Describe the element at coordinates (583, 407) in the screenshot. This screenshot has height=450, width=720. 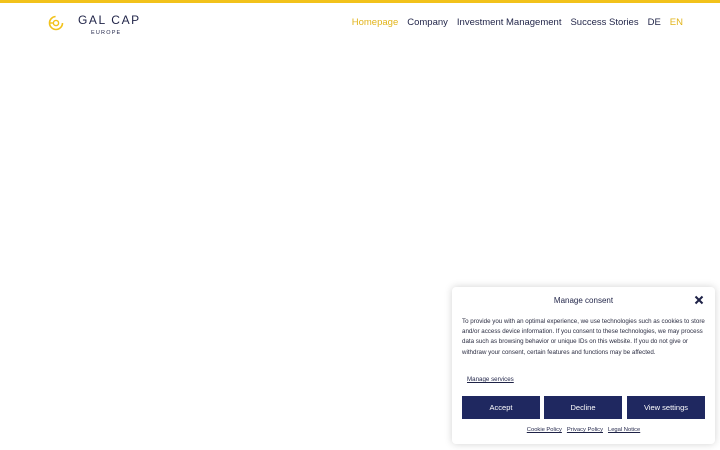
I see `decline-button: Decline` at that location.